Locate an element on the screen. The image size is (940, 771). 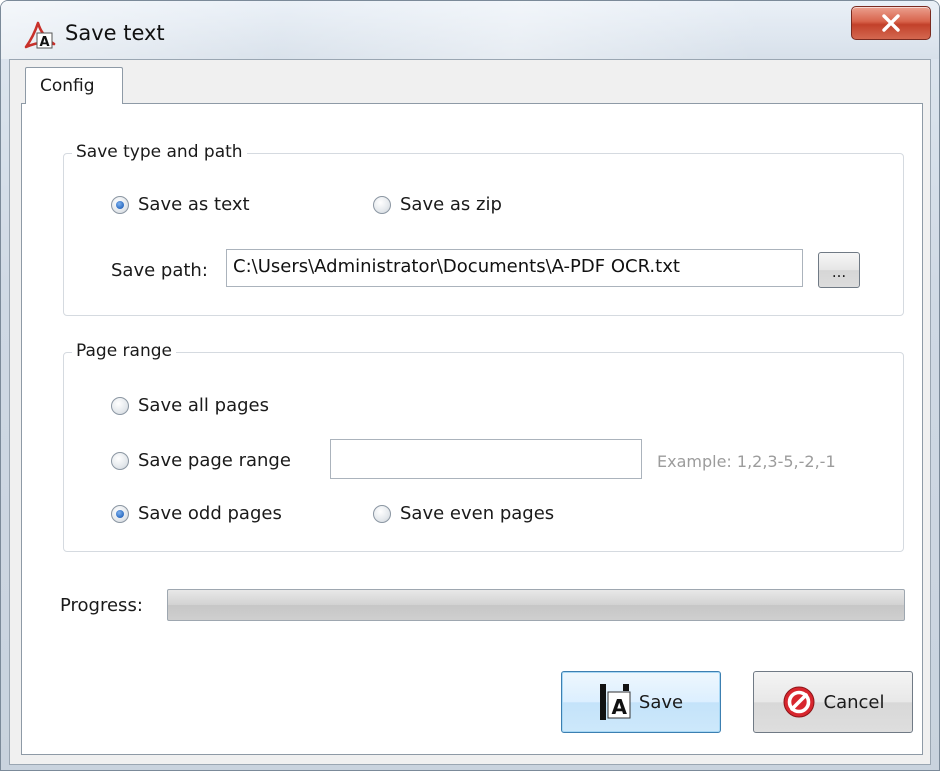
cancel-button-label: Cancel is located at coordinates (854, 702).